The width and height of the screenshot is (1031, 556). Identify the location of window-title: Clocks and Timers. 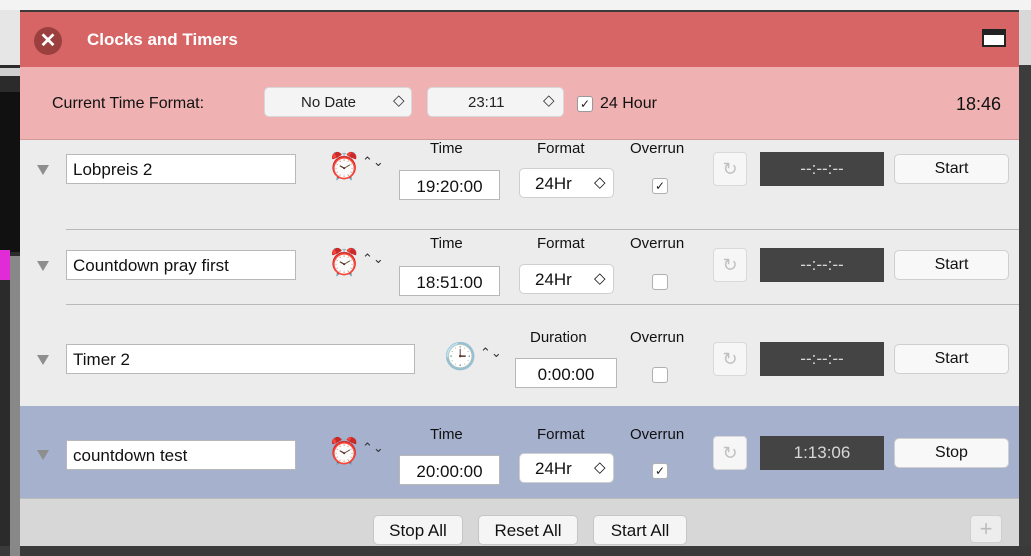
(162, 39).